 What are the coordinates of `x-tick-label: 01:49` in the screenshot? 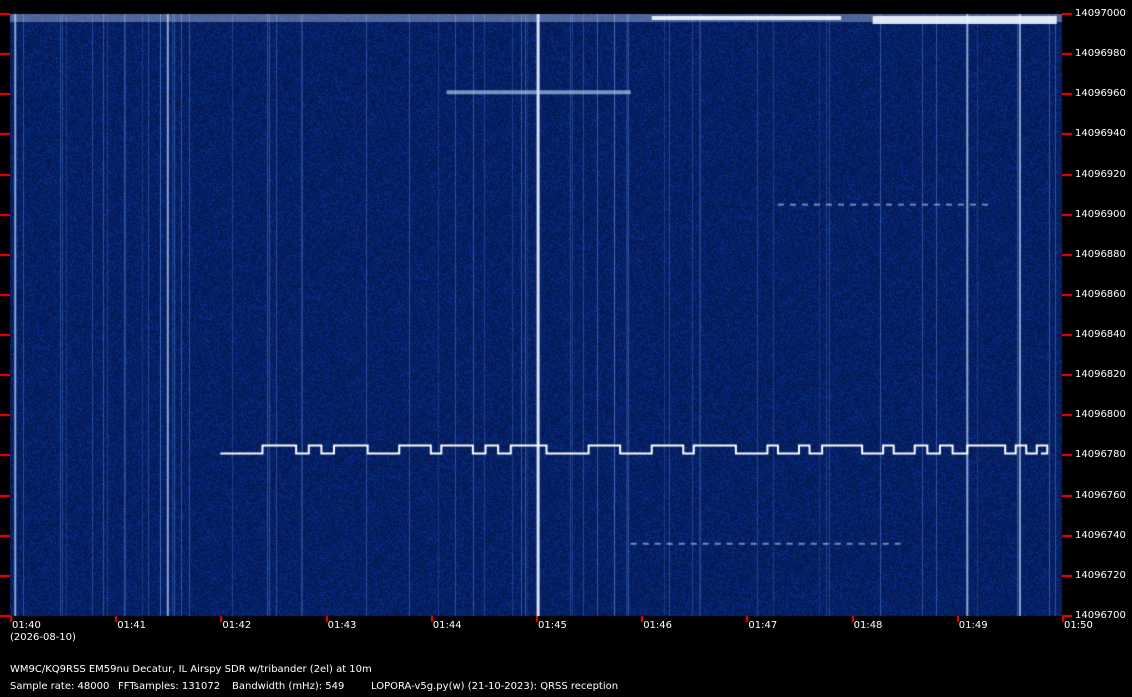 It's located at (973, 625).